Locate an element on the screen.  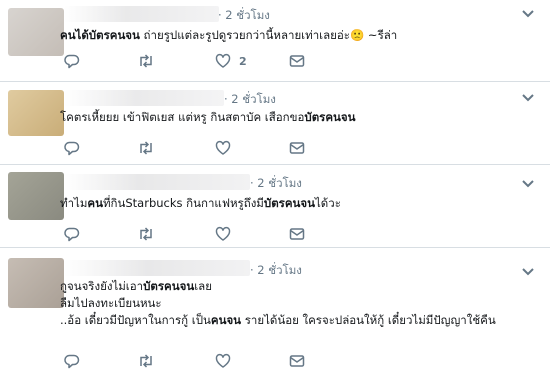
text-segment: เลย is located at coordinates (203, 286).